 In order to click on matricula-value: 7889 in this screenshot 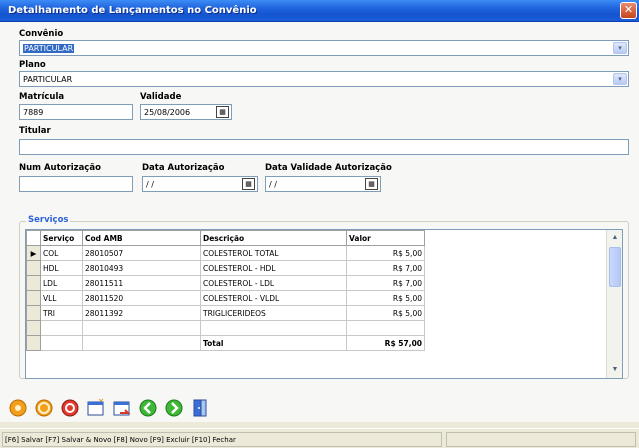, I will do `click(33, 112)`.